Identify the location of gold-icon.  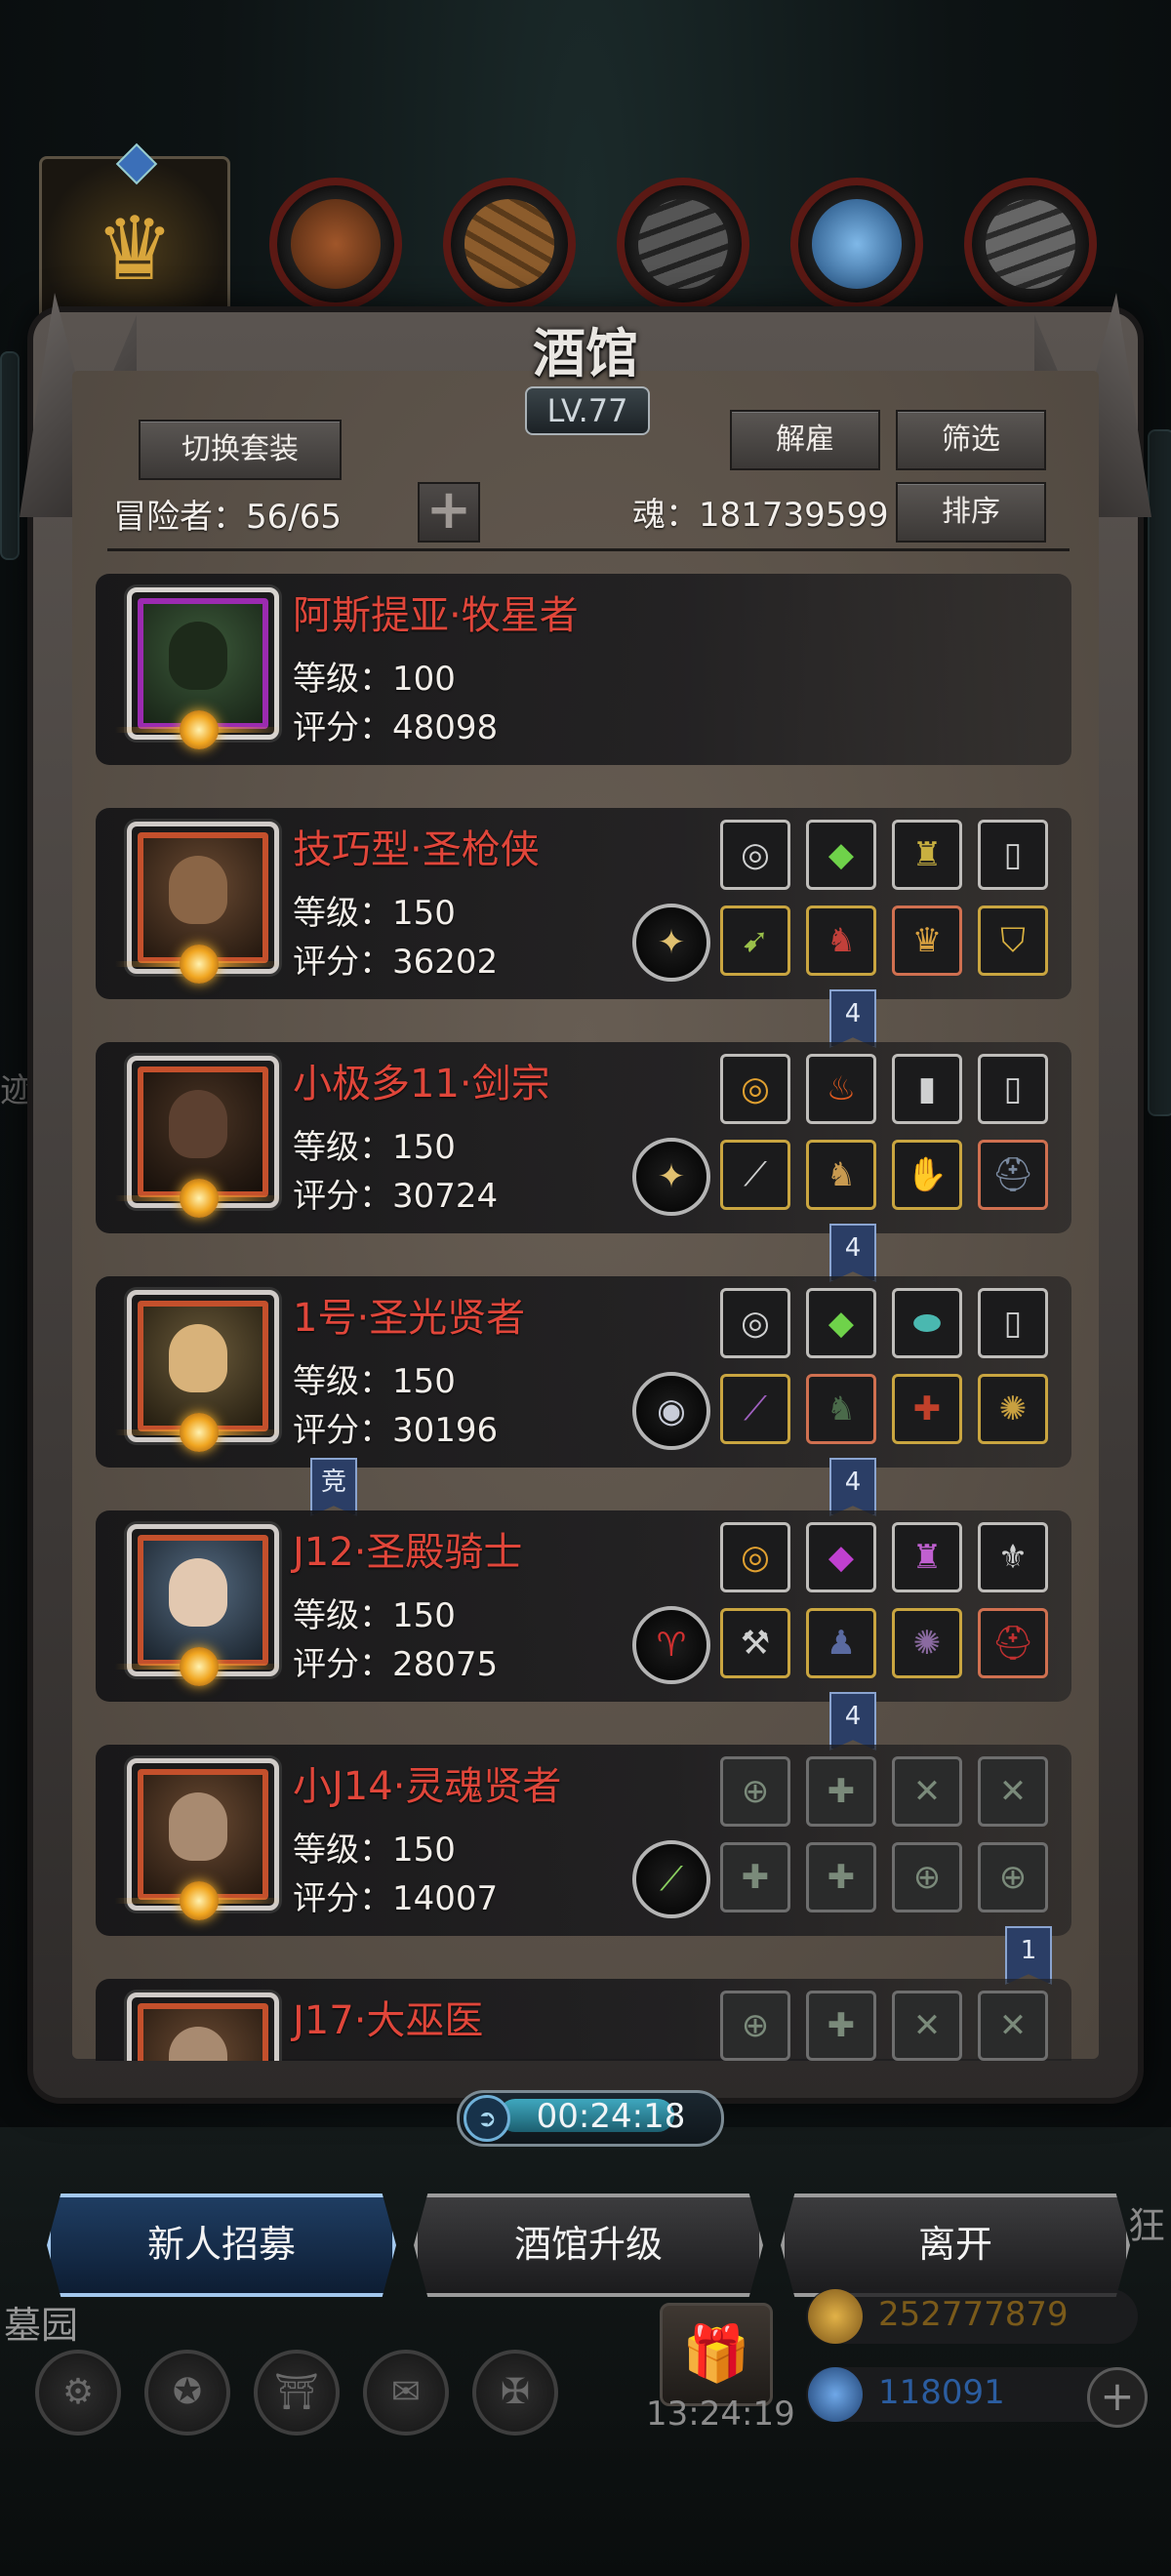
(835, 2316).